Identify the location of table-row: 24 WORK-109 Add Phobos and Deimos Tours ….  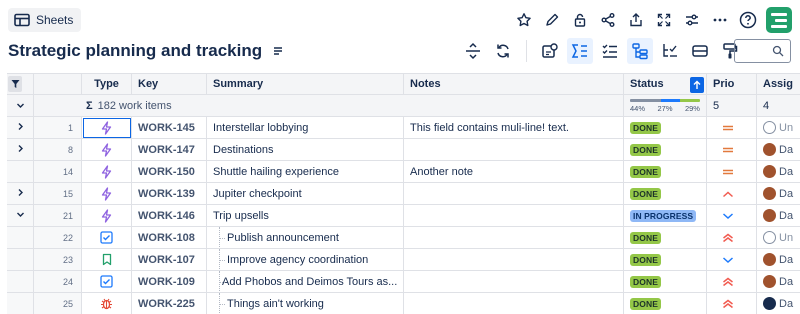
(403, 282).